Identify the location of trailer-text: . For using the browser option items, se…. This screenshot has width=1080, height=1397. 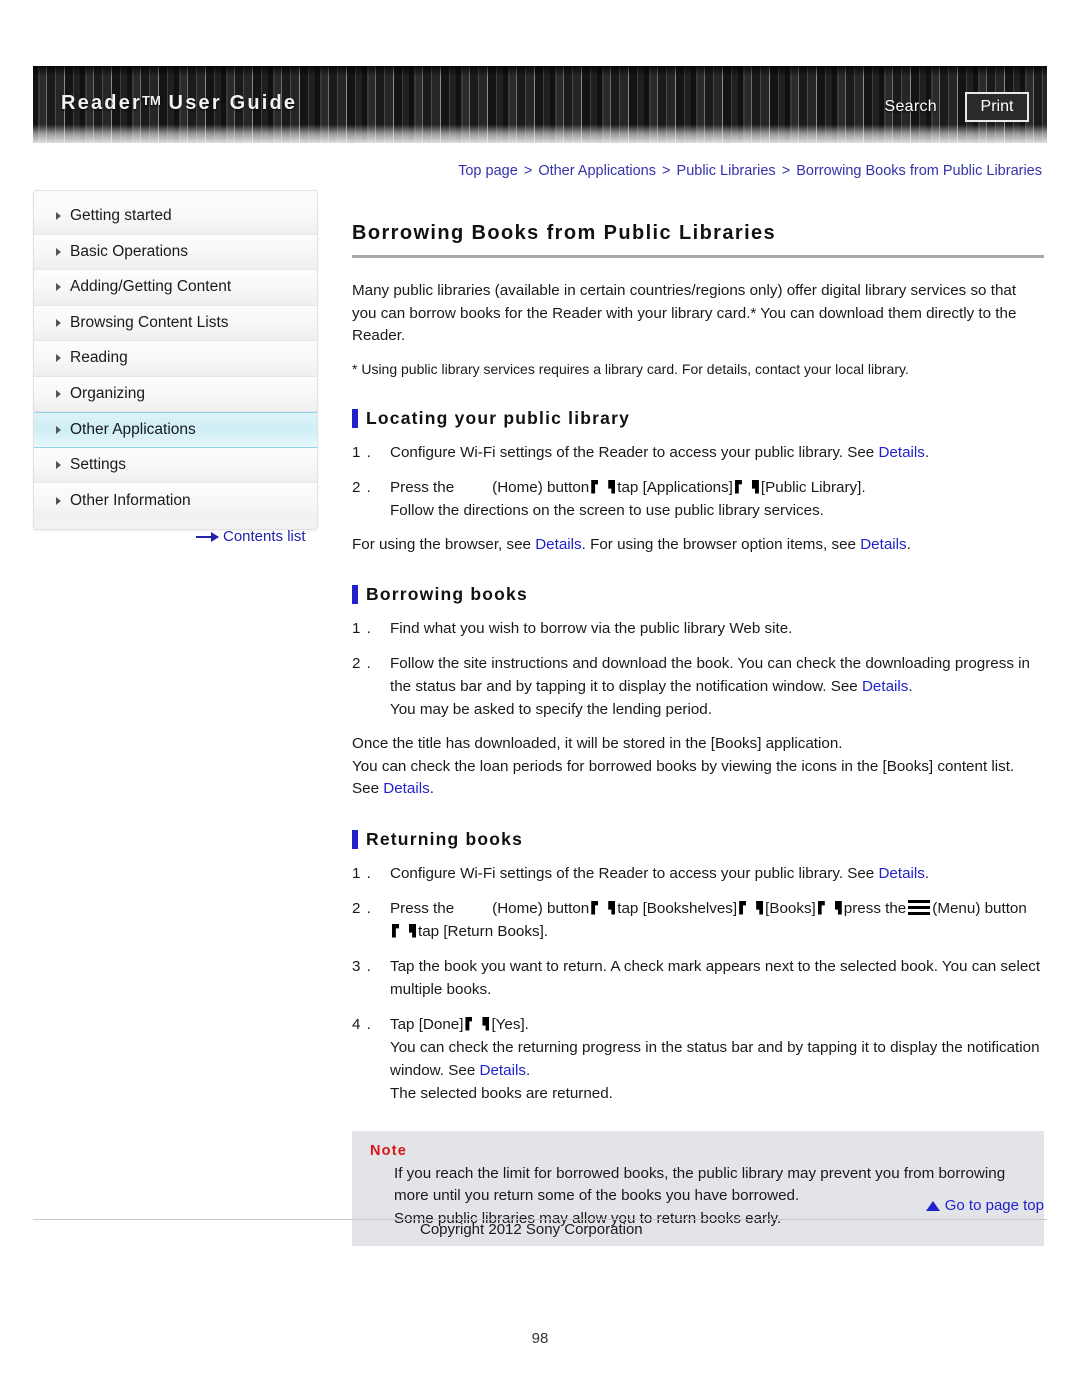
(721, 544).